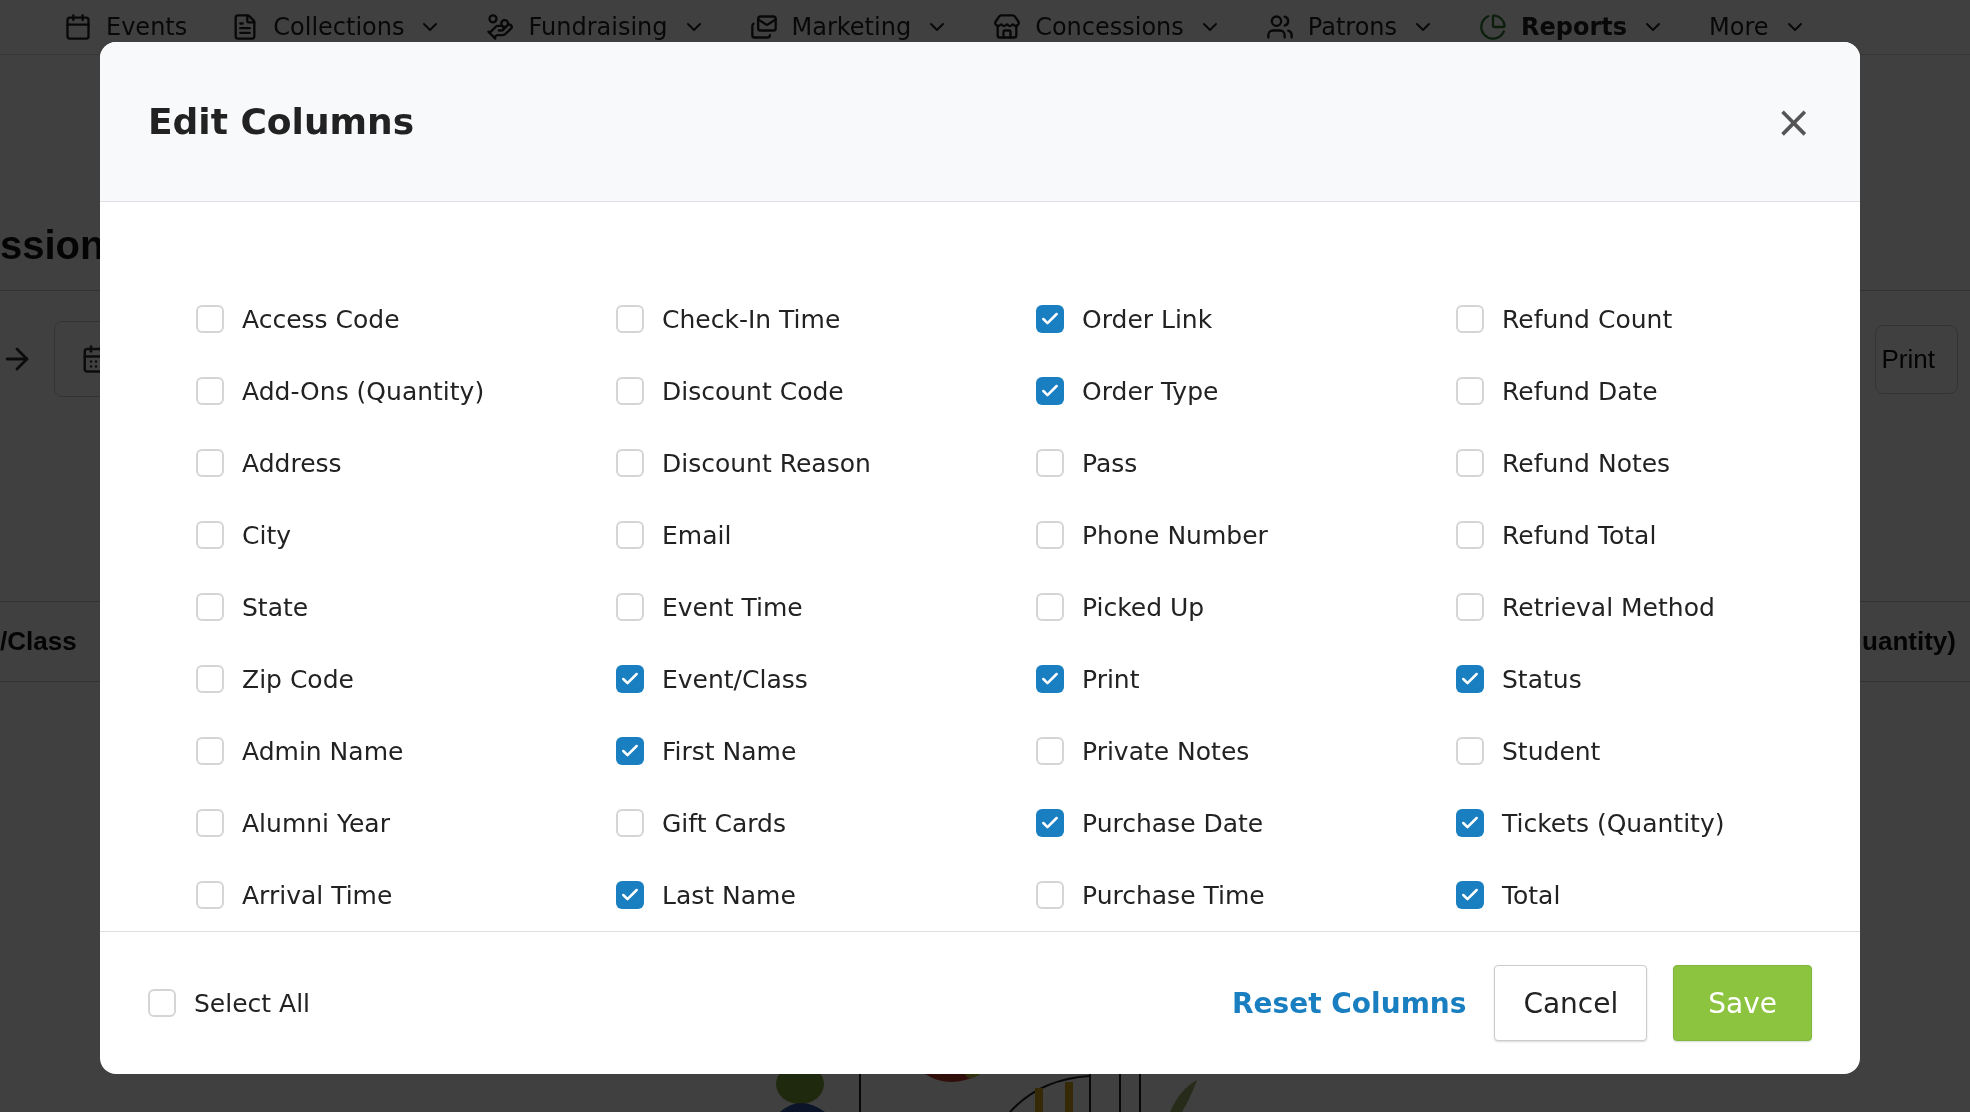 The width and height of the screenshot is (1970, 1112). I want to click on column-checkbox-item: Admin Name, so click(406, 751).